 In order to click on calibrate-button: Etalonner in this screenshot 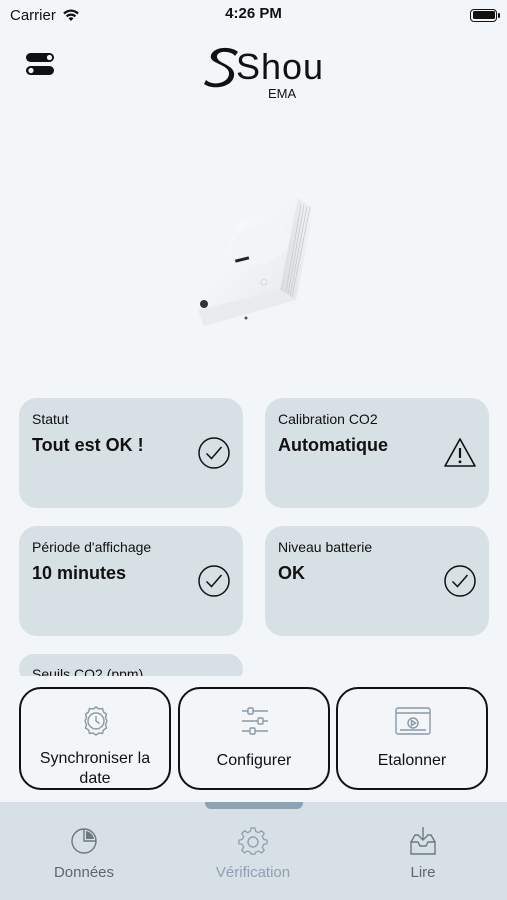, I will do `click(412, 738)`.